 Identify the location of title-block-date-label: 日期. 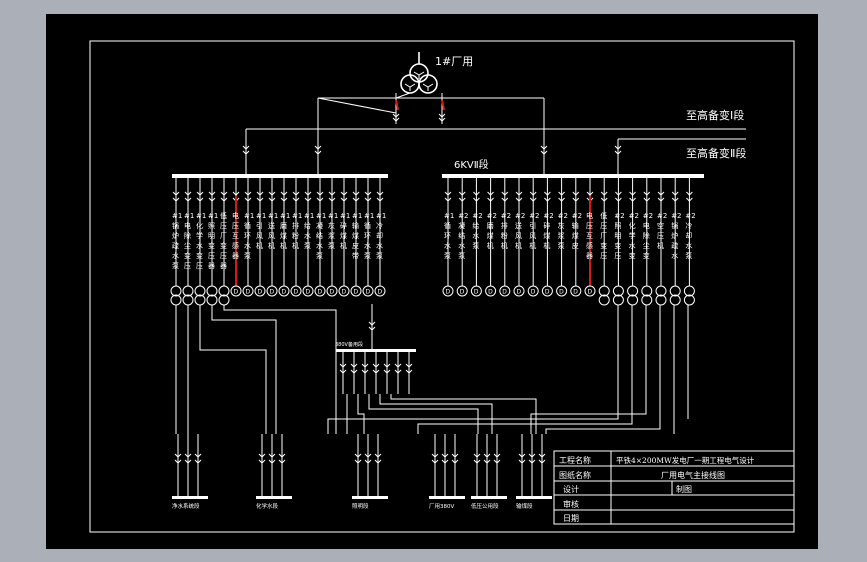
(571, 518).